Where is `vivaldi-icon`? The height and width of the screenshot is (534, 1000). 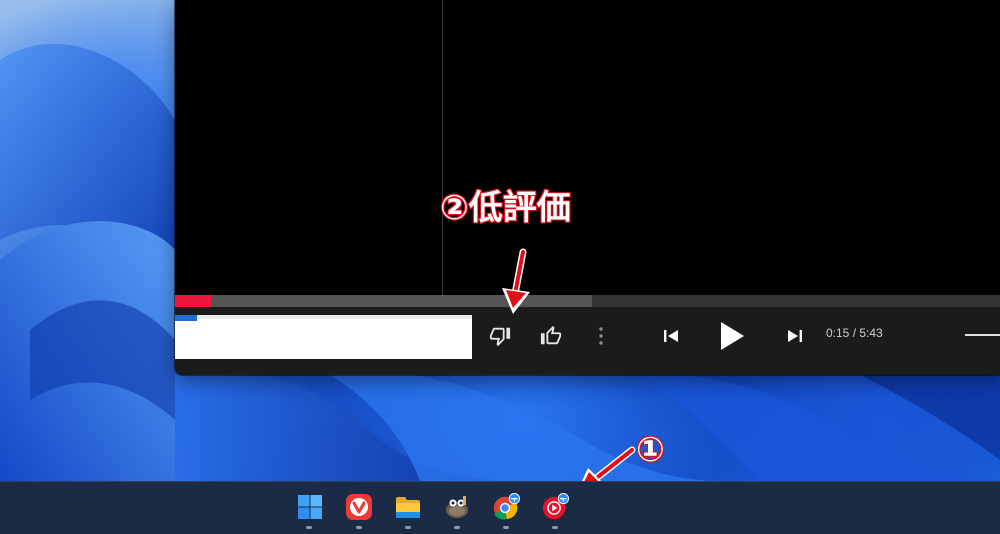
vivaldi-icon is located at coordinates (359, 507).